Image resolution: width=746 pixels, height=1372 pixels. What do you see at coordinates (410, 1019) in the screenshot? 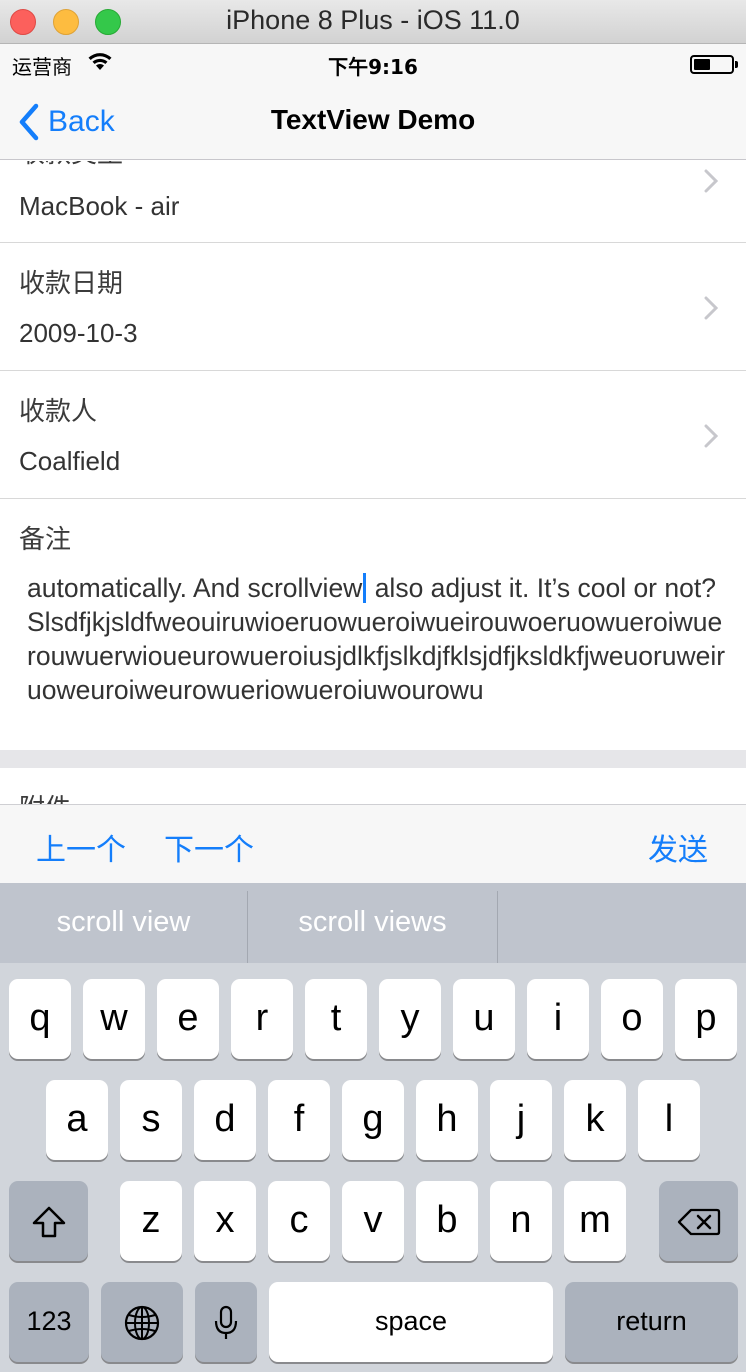
I see `key-y: y` at bounding box center [410, 1019].